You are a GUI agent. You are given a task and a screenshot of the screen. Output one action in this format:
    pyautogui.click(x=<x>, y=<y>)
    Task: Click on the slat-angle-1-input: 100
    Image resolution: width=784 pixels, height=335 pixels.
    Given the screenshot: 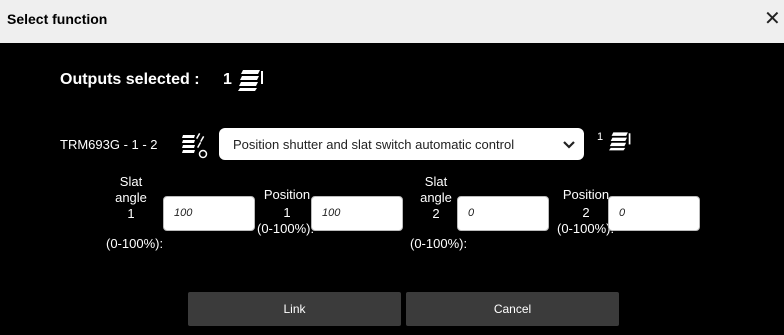 What is the action you would take?
    pyautogui.click(x=209, y=213)
    